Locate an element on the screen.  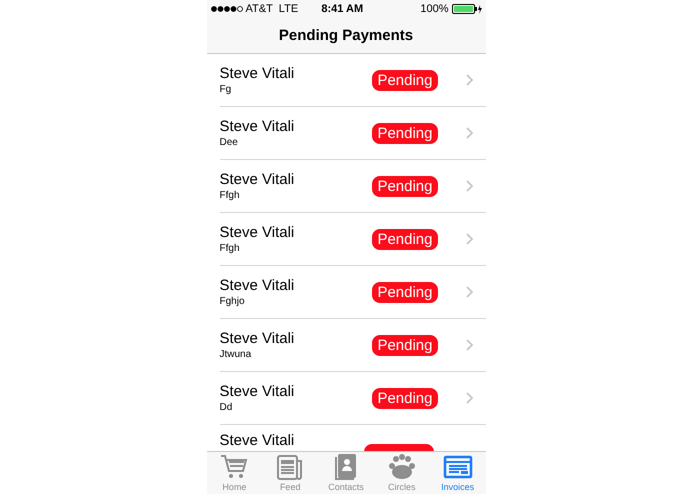
payment-row: Steve Vitali Fghjo Pending is located at coordinates (353, 292).